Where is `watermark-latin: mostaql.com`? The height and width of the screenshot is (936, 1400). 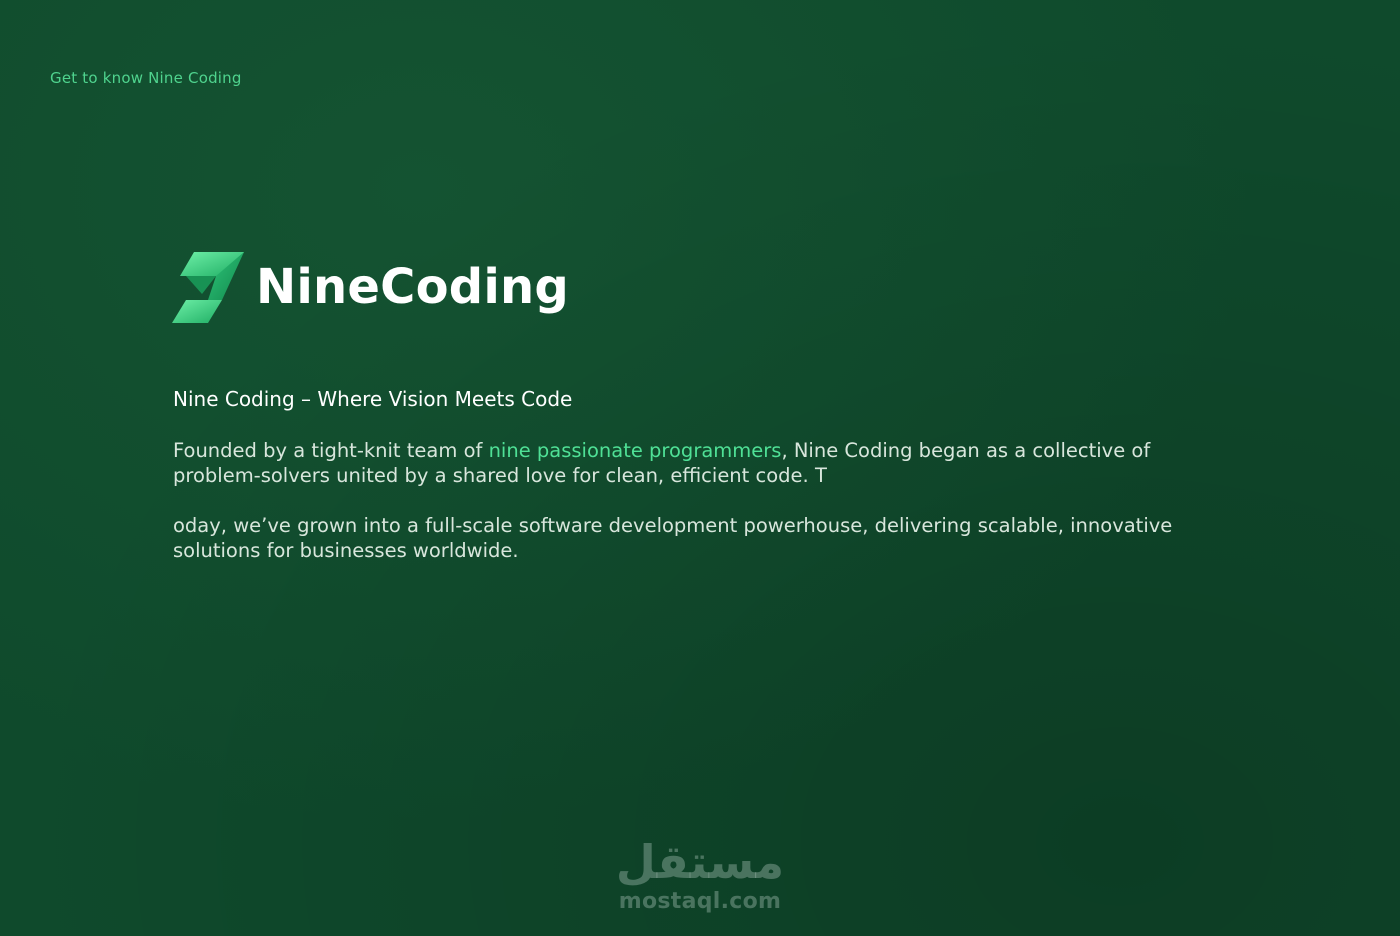 watermark-latin: mostaql.com is located at coordinates (700, 901).